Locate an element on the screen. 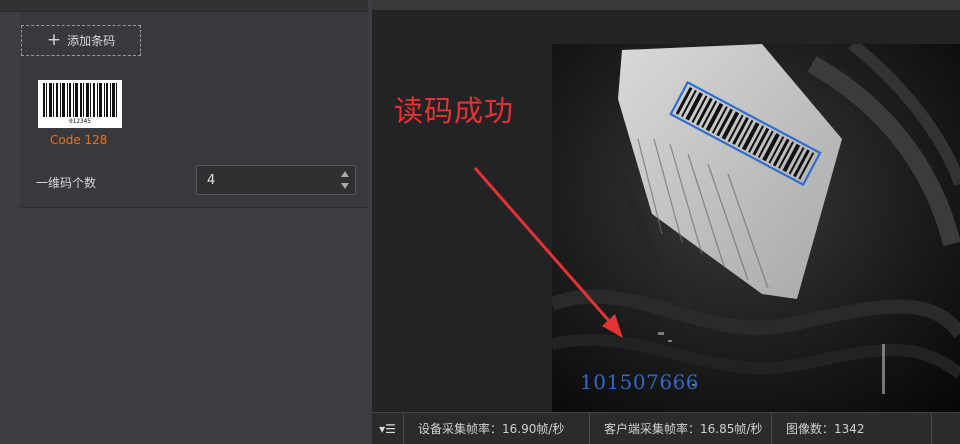 The height and width of the screenshot is (444, 960). barcode-config-card: 012345 Code 128 一维码个数 4 is located at coordinates (194, 138).